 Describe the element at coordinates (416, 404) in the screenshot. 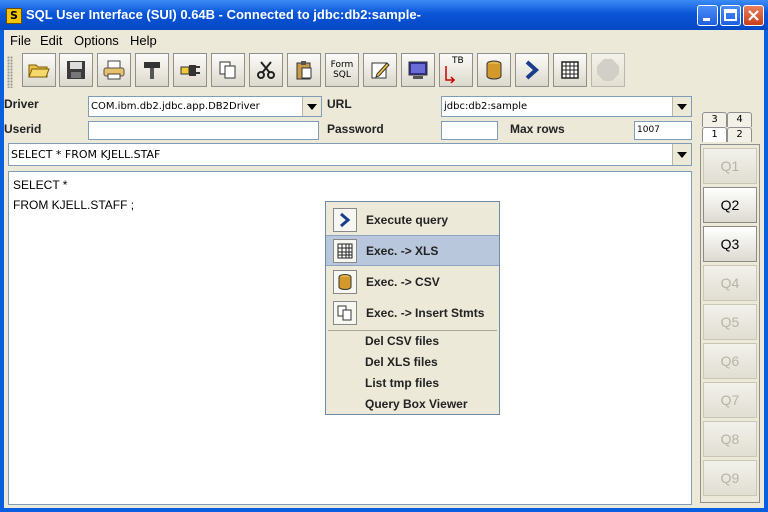

I see `menu-item-query-box-viewer: Query Box Viewer` at that location.